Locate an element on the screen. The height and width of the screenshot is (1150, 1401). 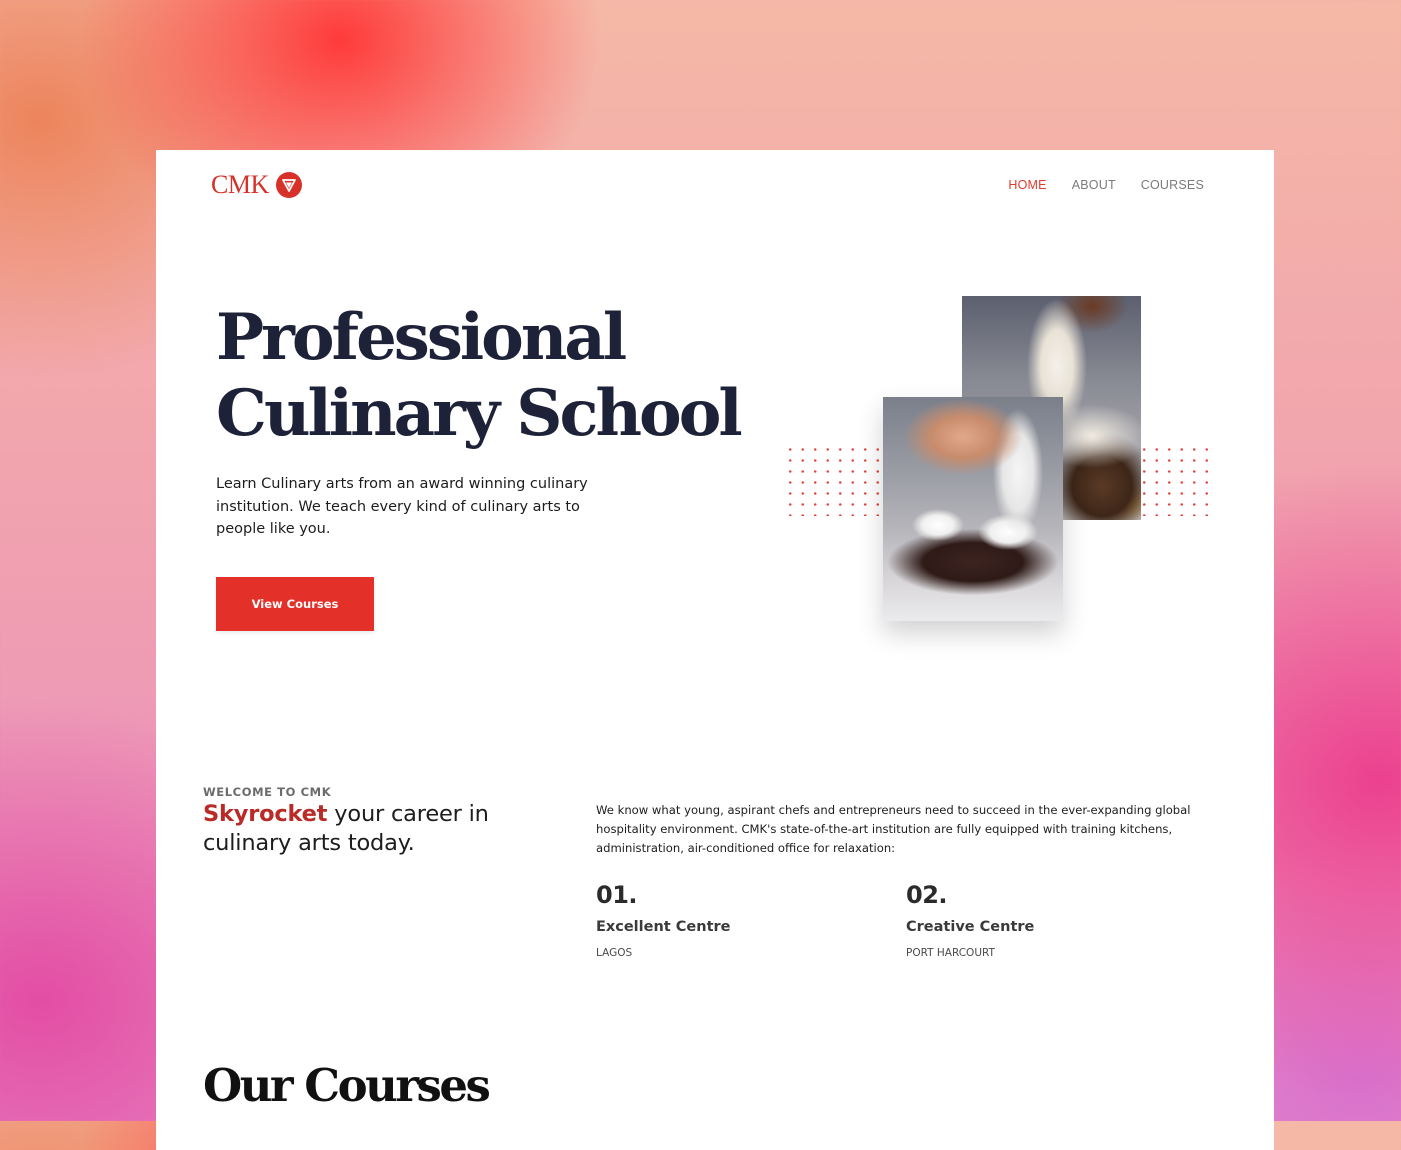
centre-card: 02. Creative Centre PORT HARCOURT is located at coordinates (1036, 920).